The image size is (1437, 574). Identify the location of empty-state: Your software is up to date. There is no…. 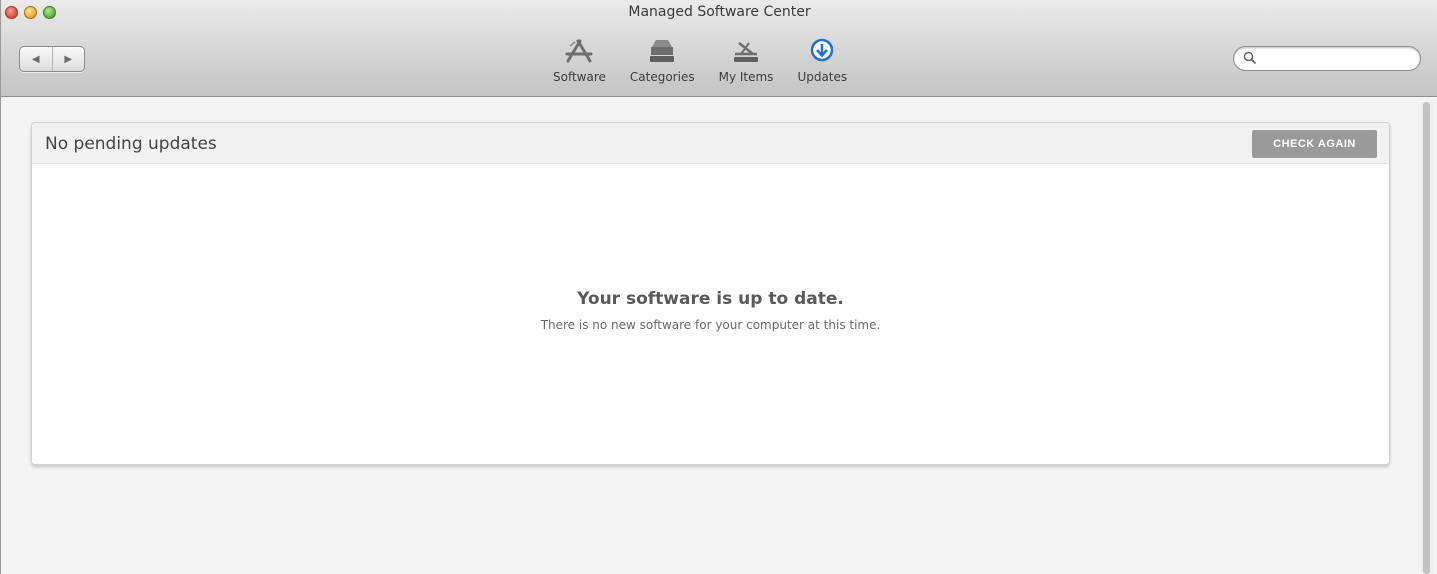
(710, 310).